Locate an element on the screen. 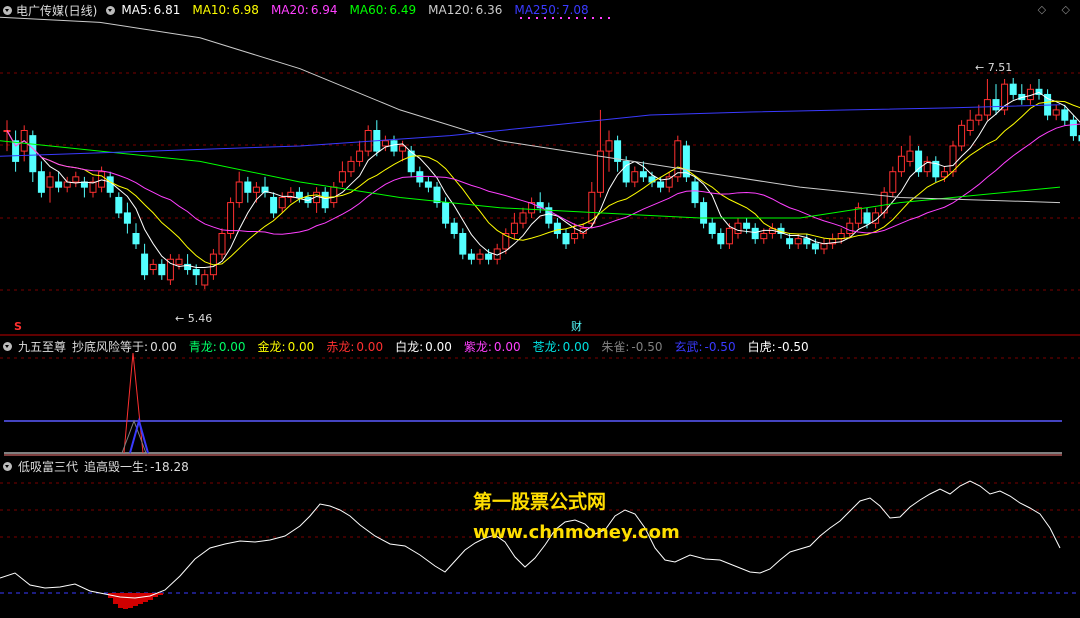 The image size is (1080, 618). dixi-title: 低吸富三代 is located at coordinates (48, 466).